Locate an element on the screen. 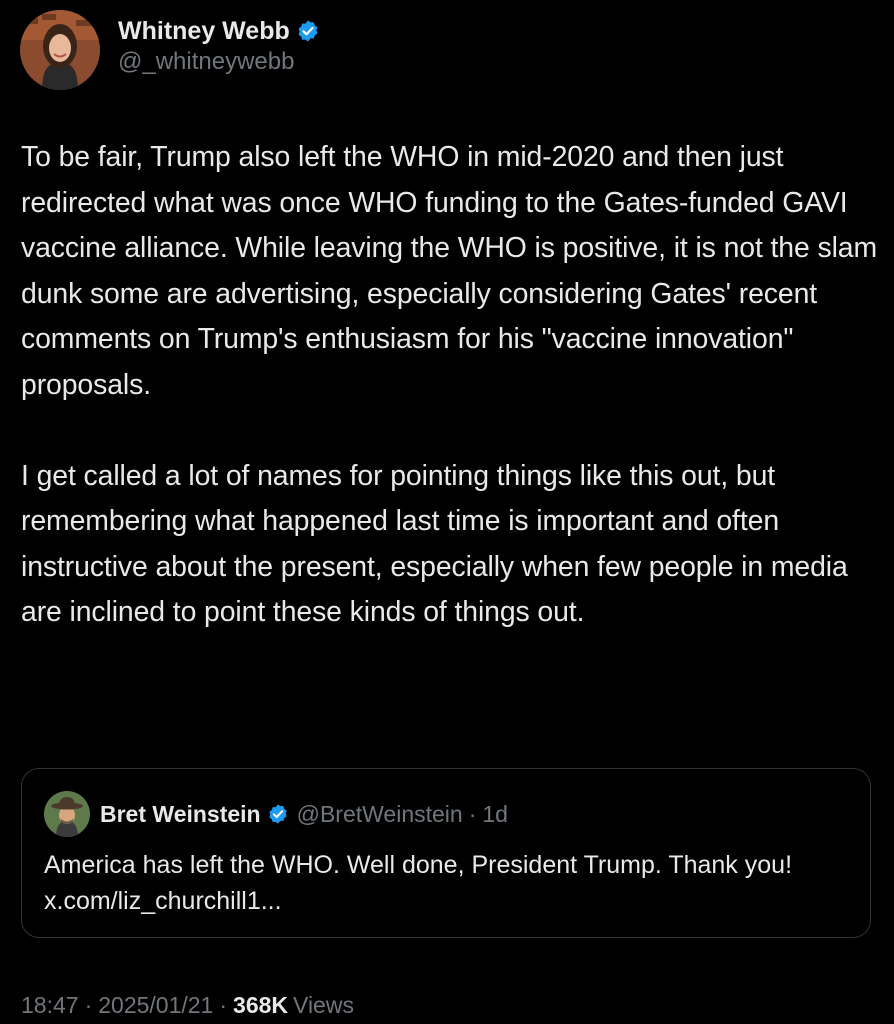 This screenshot has width=894, height=1024. tweet-meta: 18:47 · 2025/01/21 · 368K Views is located at coordinates (187, 1005).